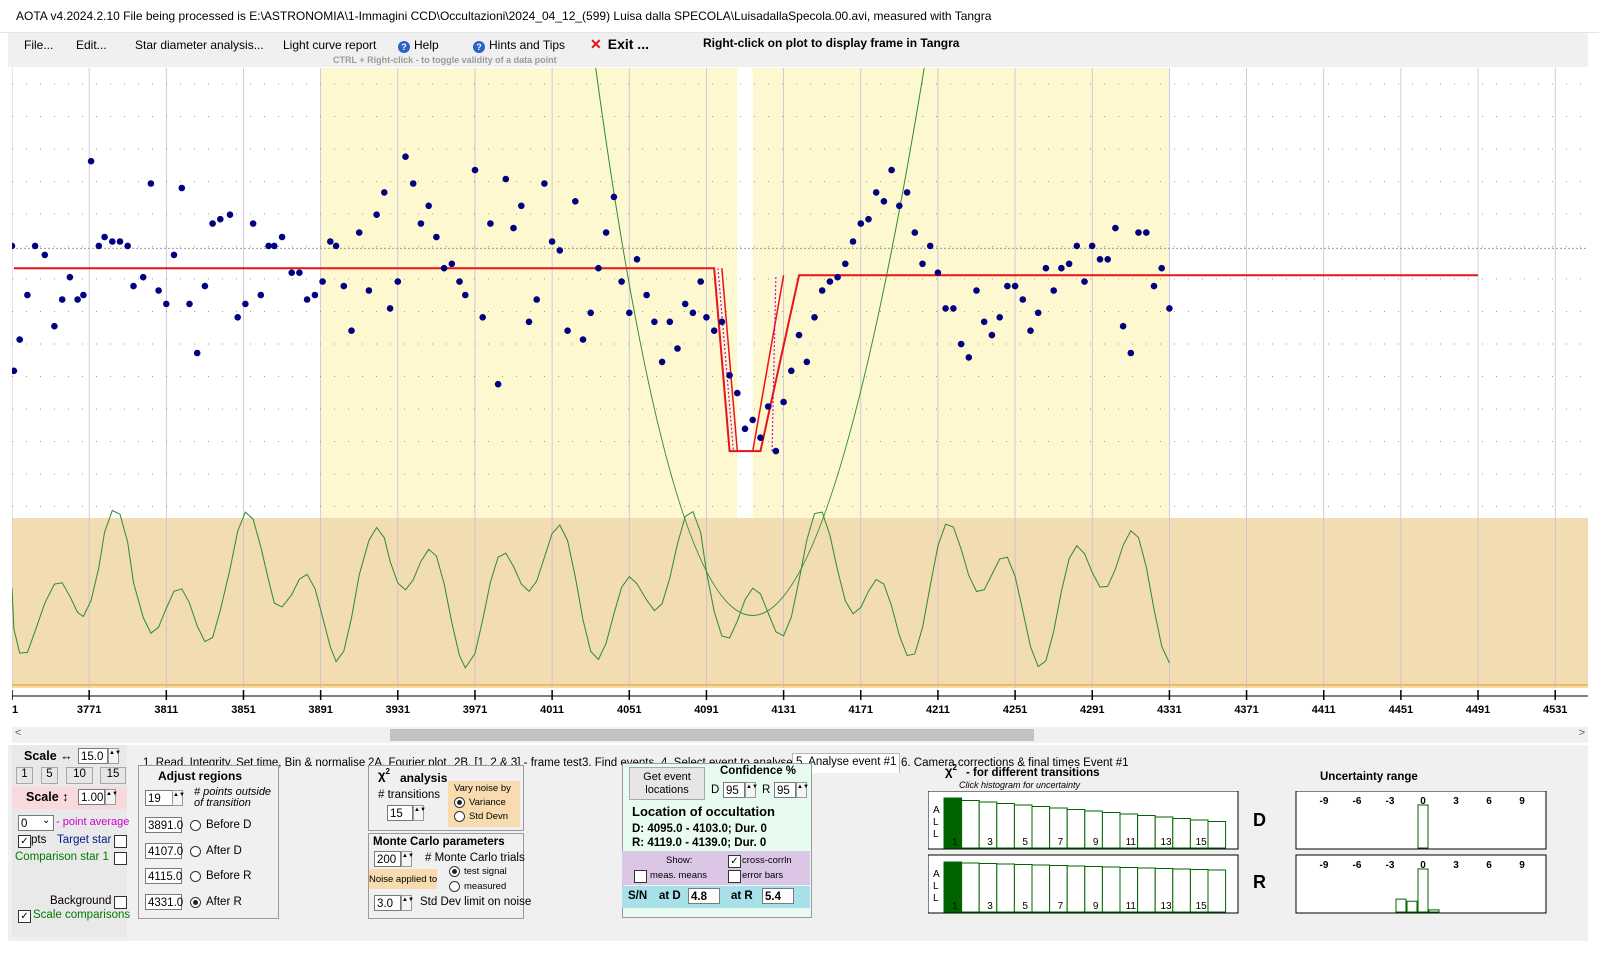 This screenshot has height=955, width=1599. What do you see at coordinates (120, 841) in the screenshot?
I see `target-star-checkbox` at bounding box center [120, 841].